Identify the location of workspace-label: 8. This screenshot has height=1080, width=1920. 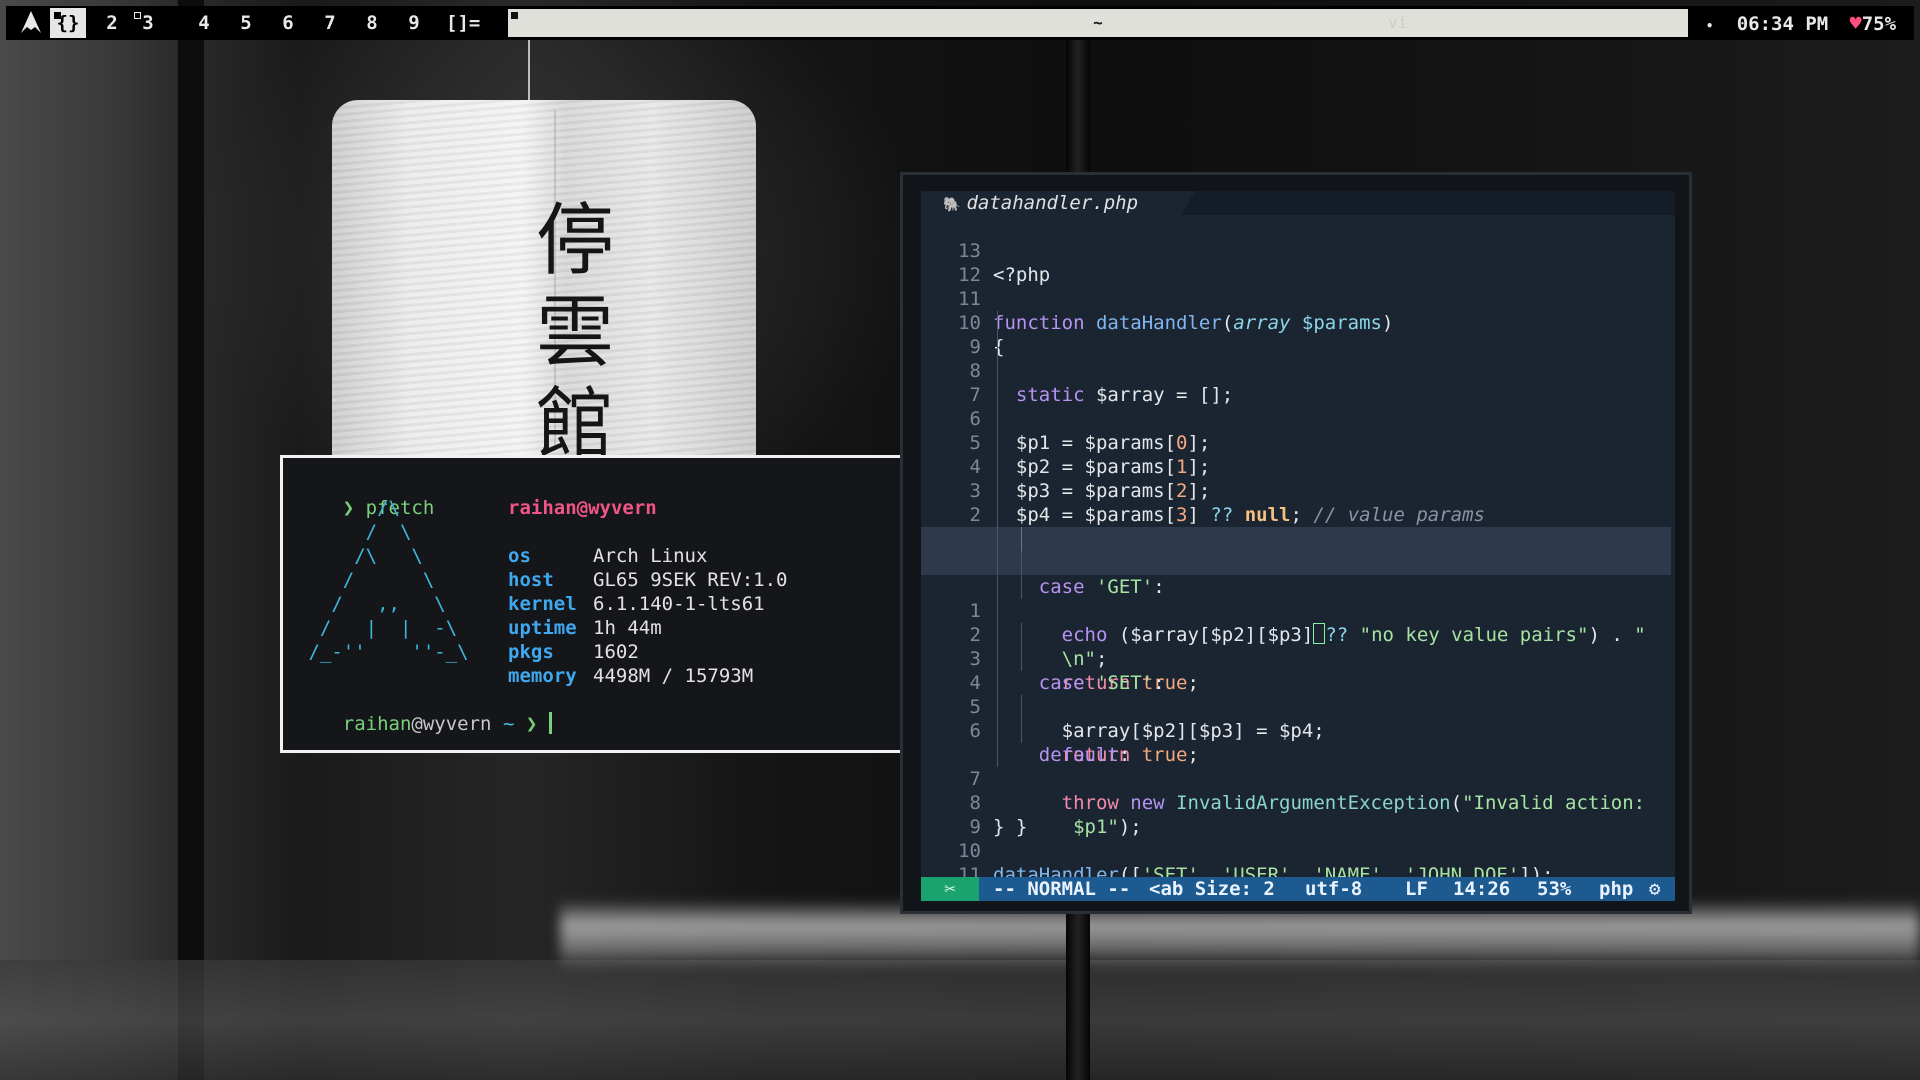
(372, 23).